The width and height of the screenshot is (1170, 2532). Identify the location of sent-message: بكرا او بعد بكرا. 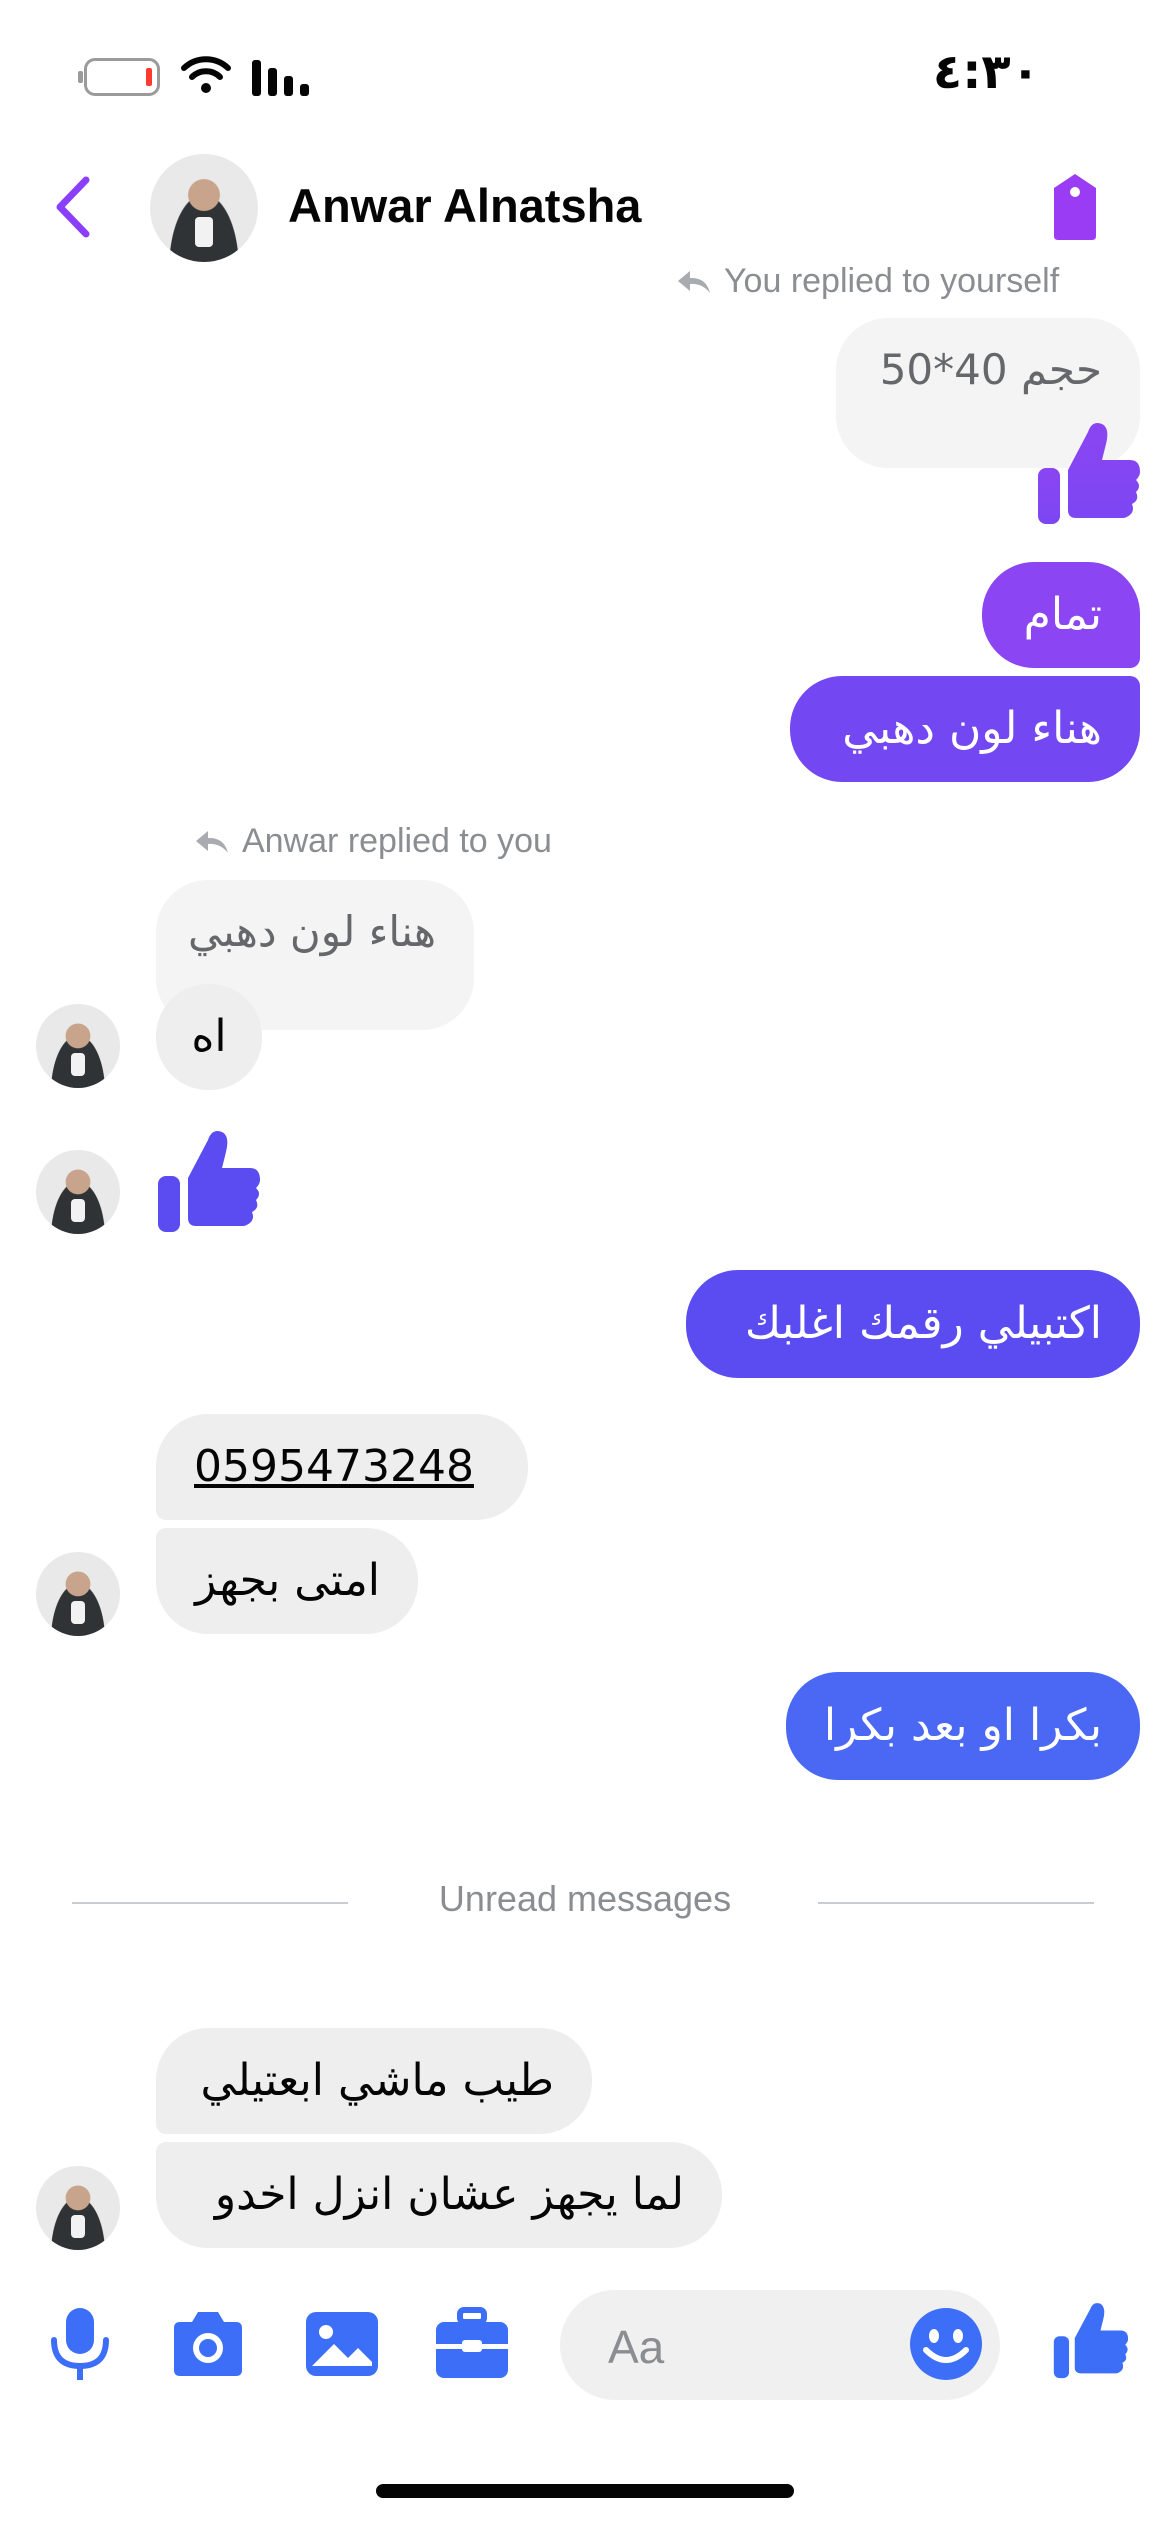
(963, 1726).